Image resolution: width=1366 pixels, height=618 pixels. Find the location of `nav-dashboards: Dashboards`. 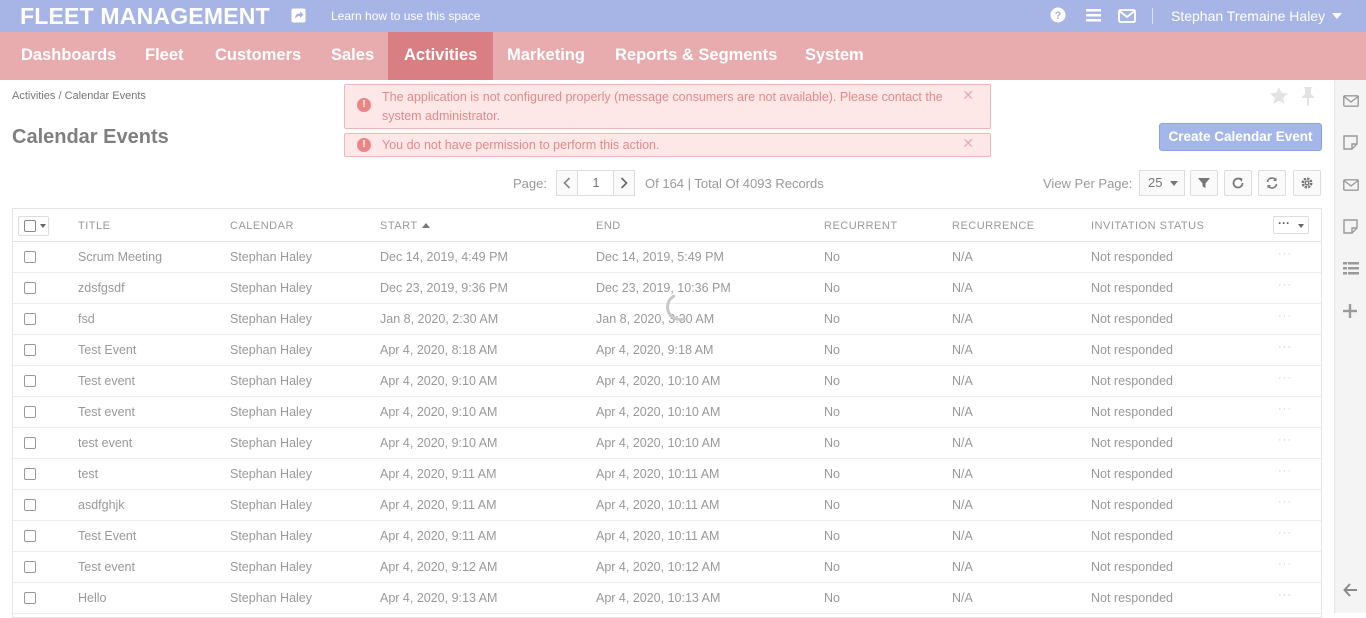

nav-dashboards: Dashboards is located at coordinates (68, 56).